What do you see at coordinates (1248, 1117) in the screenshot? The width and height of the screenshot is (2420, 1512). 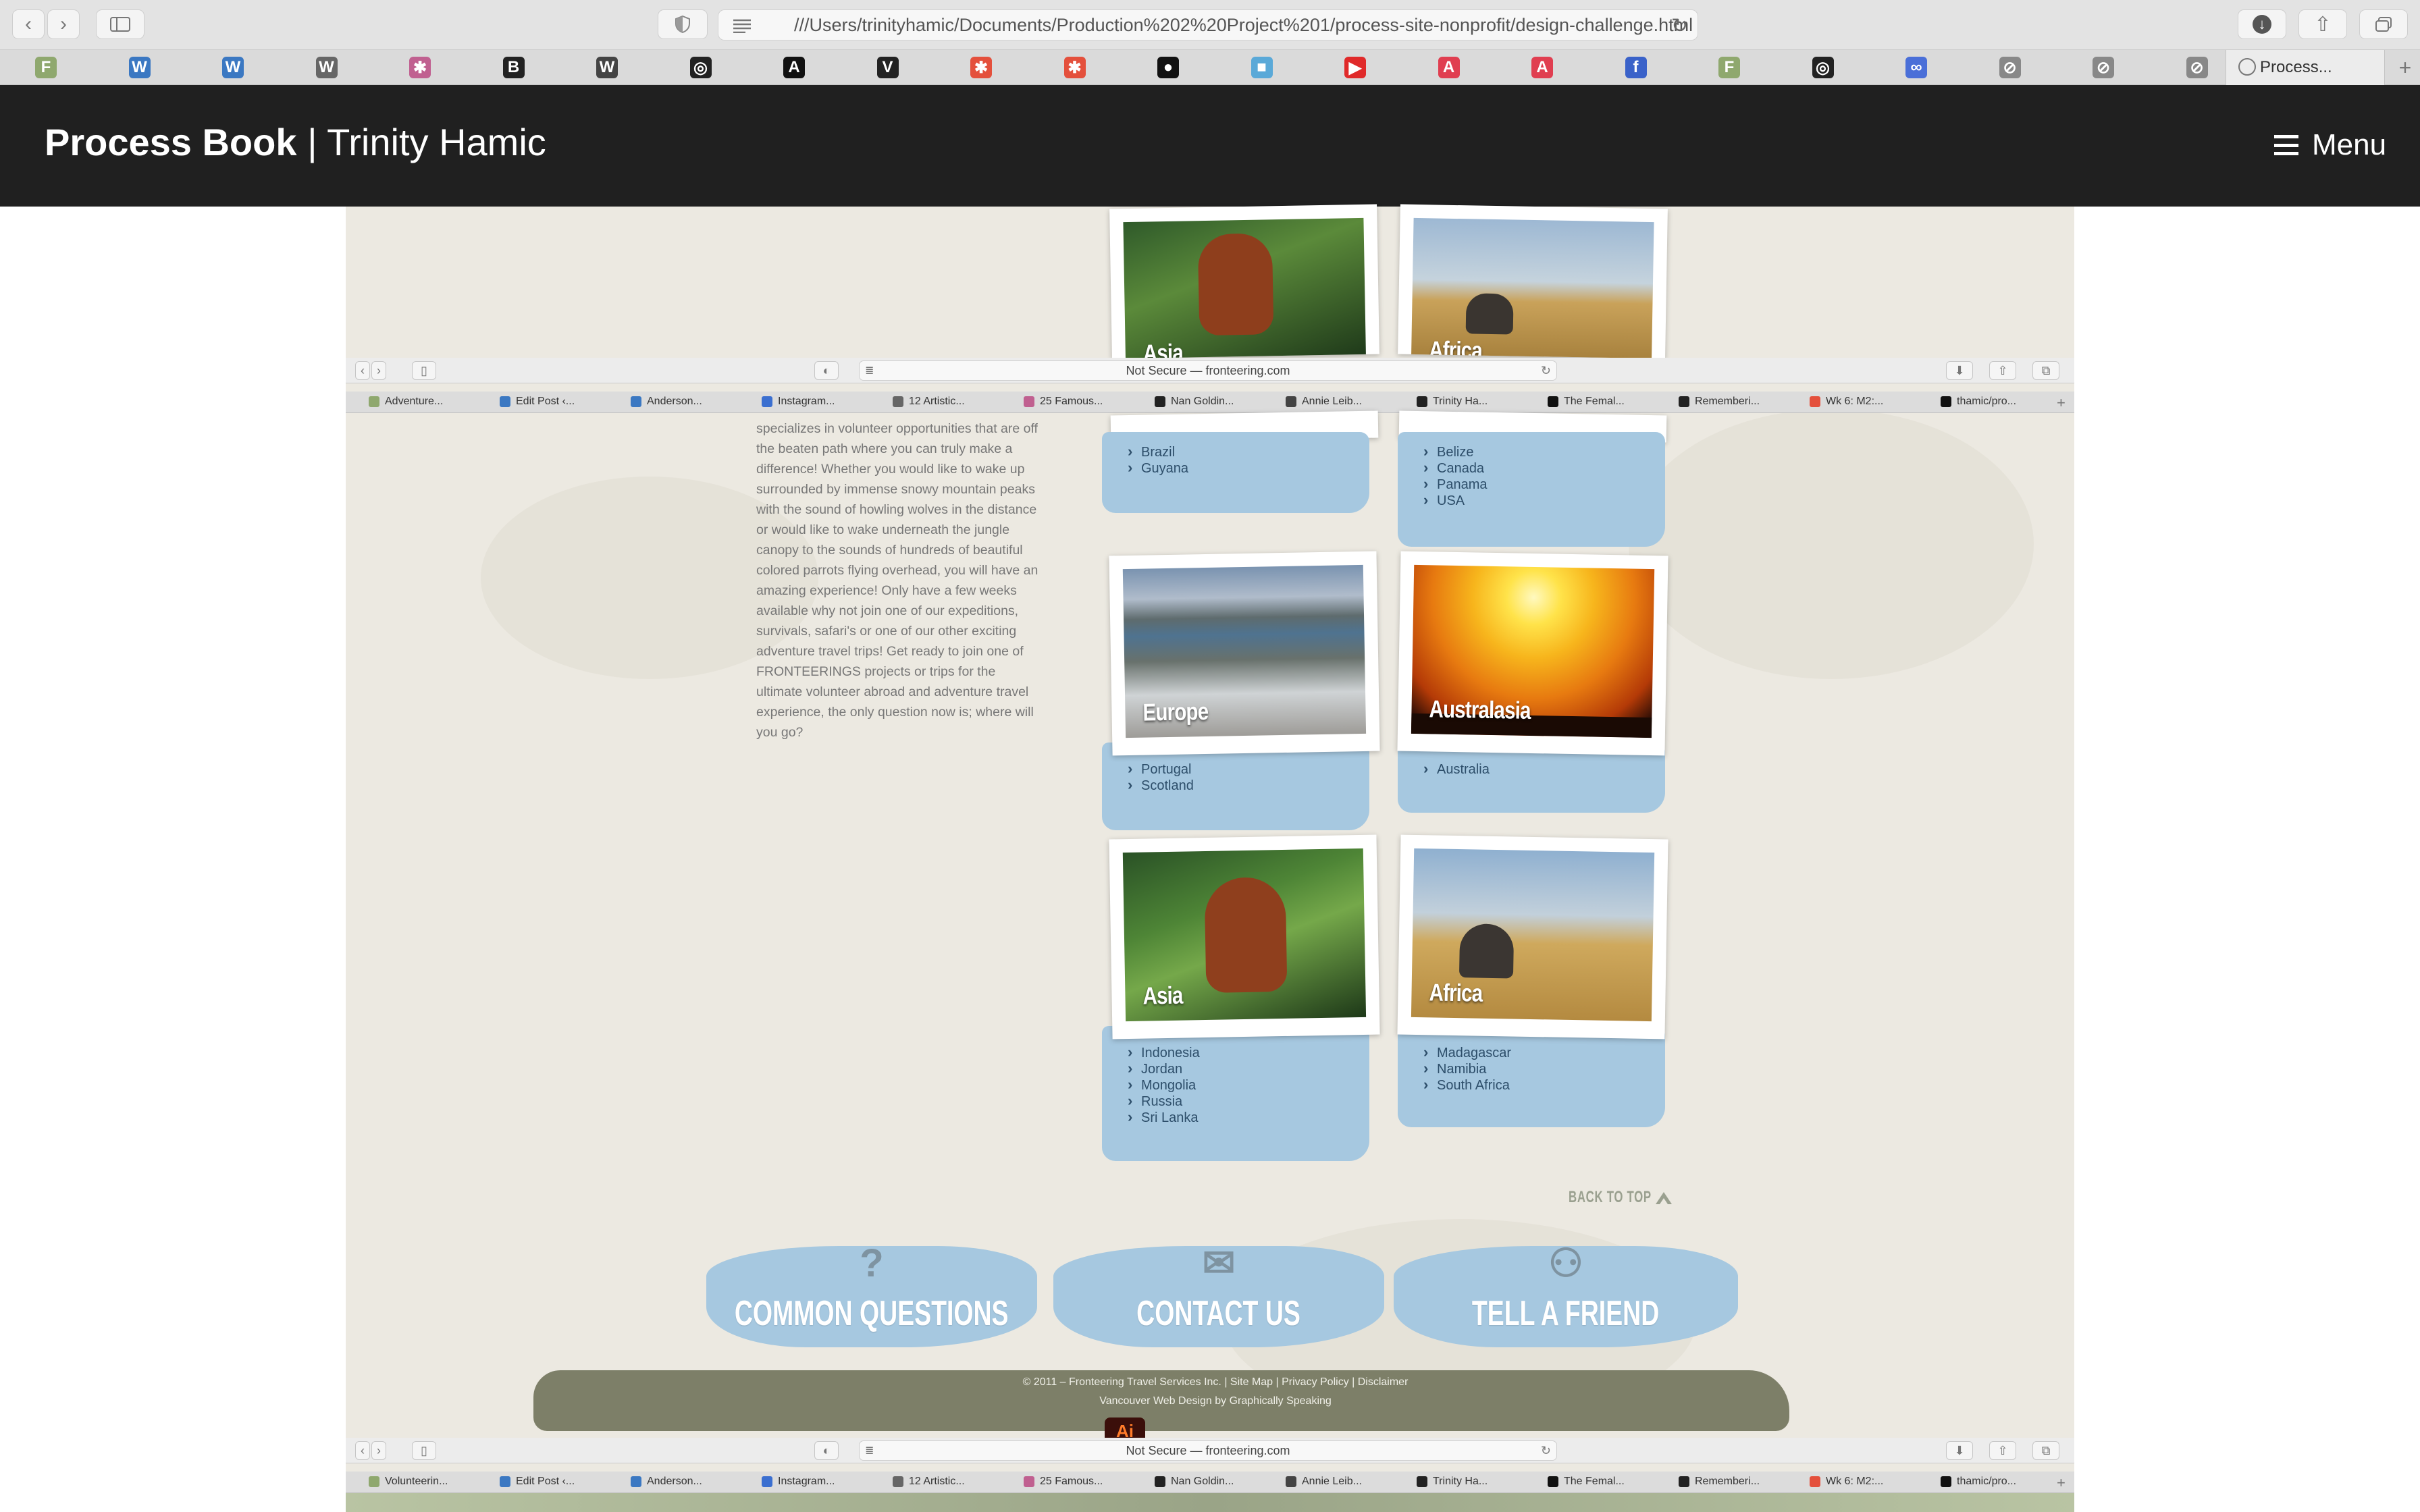 I see `country-link: Sri Lanka` at bounding box center [1248, 1117].